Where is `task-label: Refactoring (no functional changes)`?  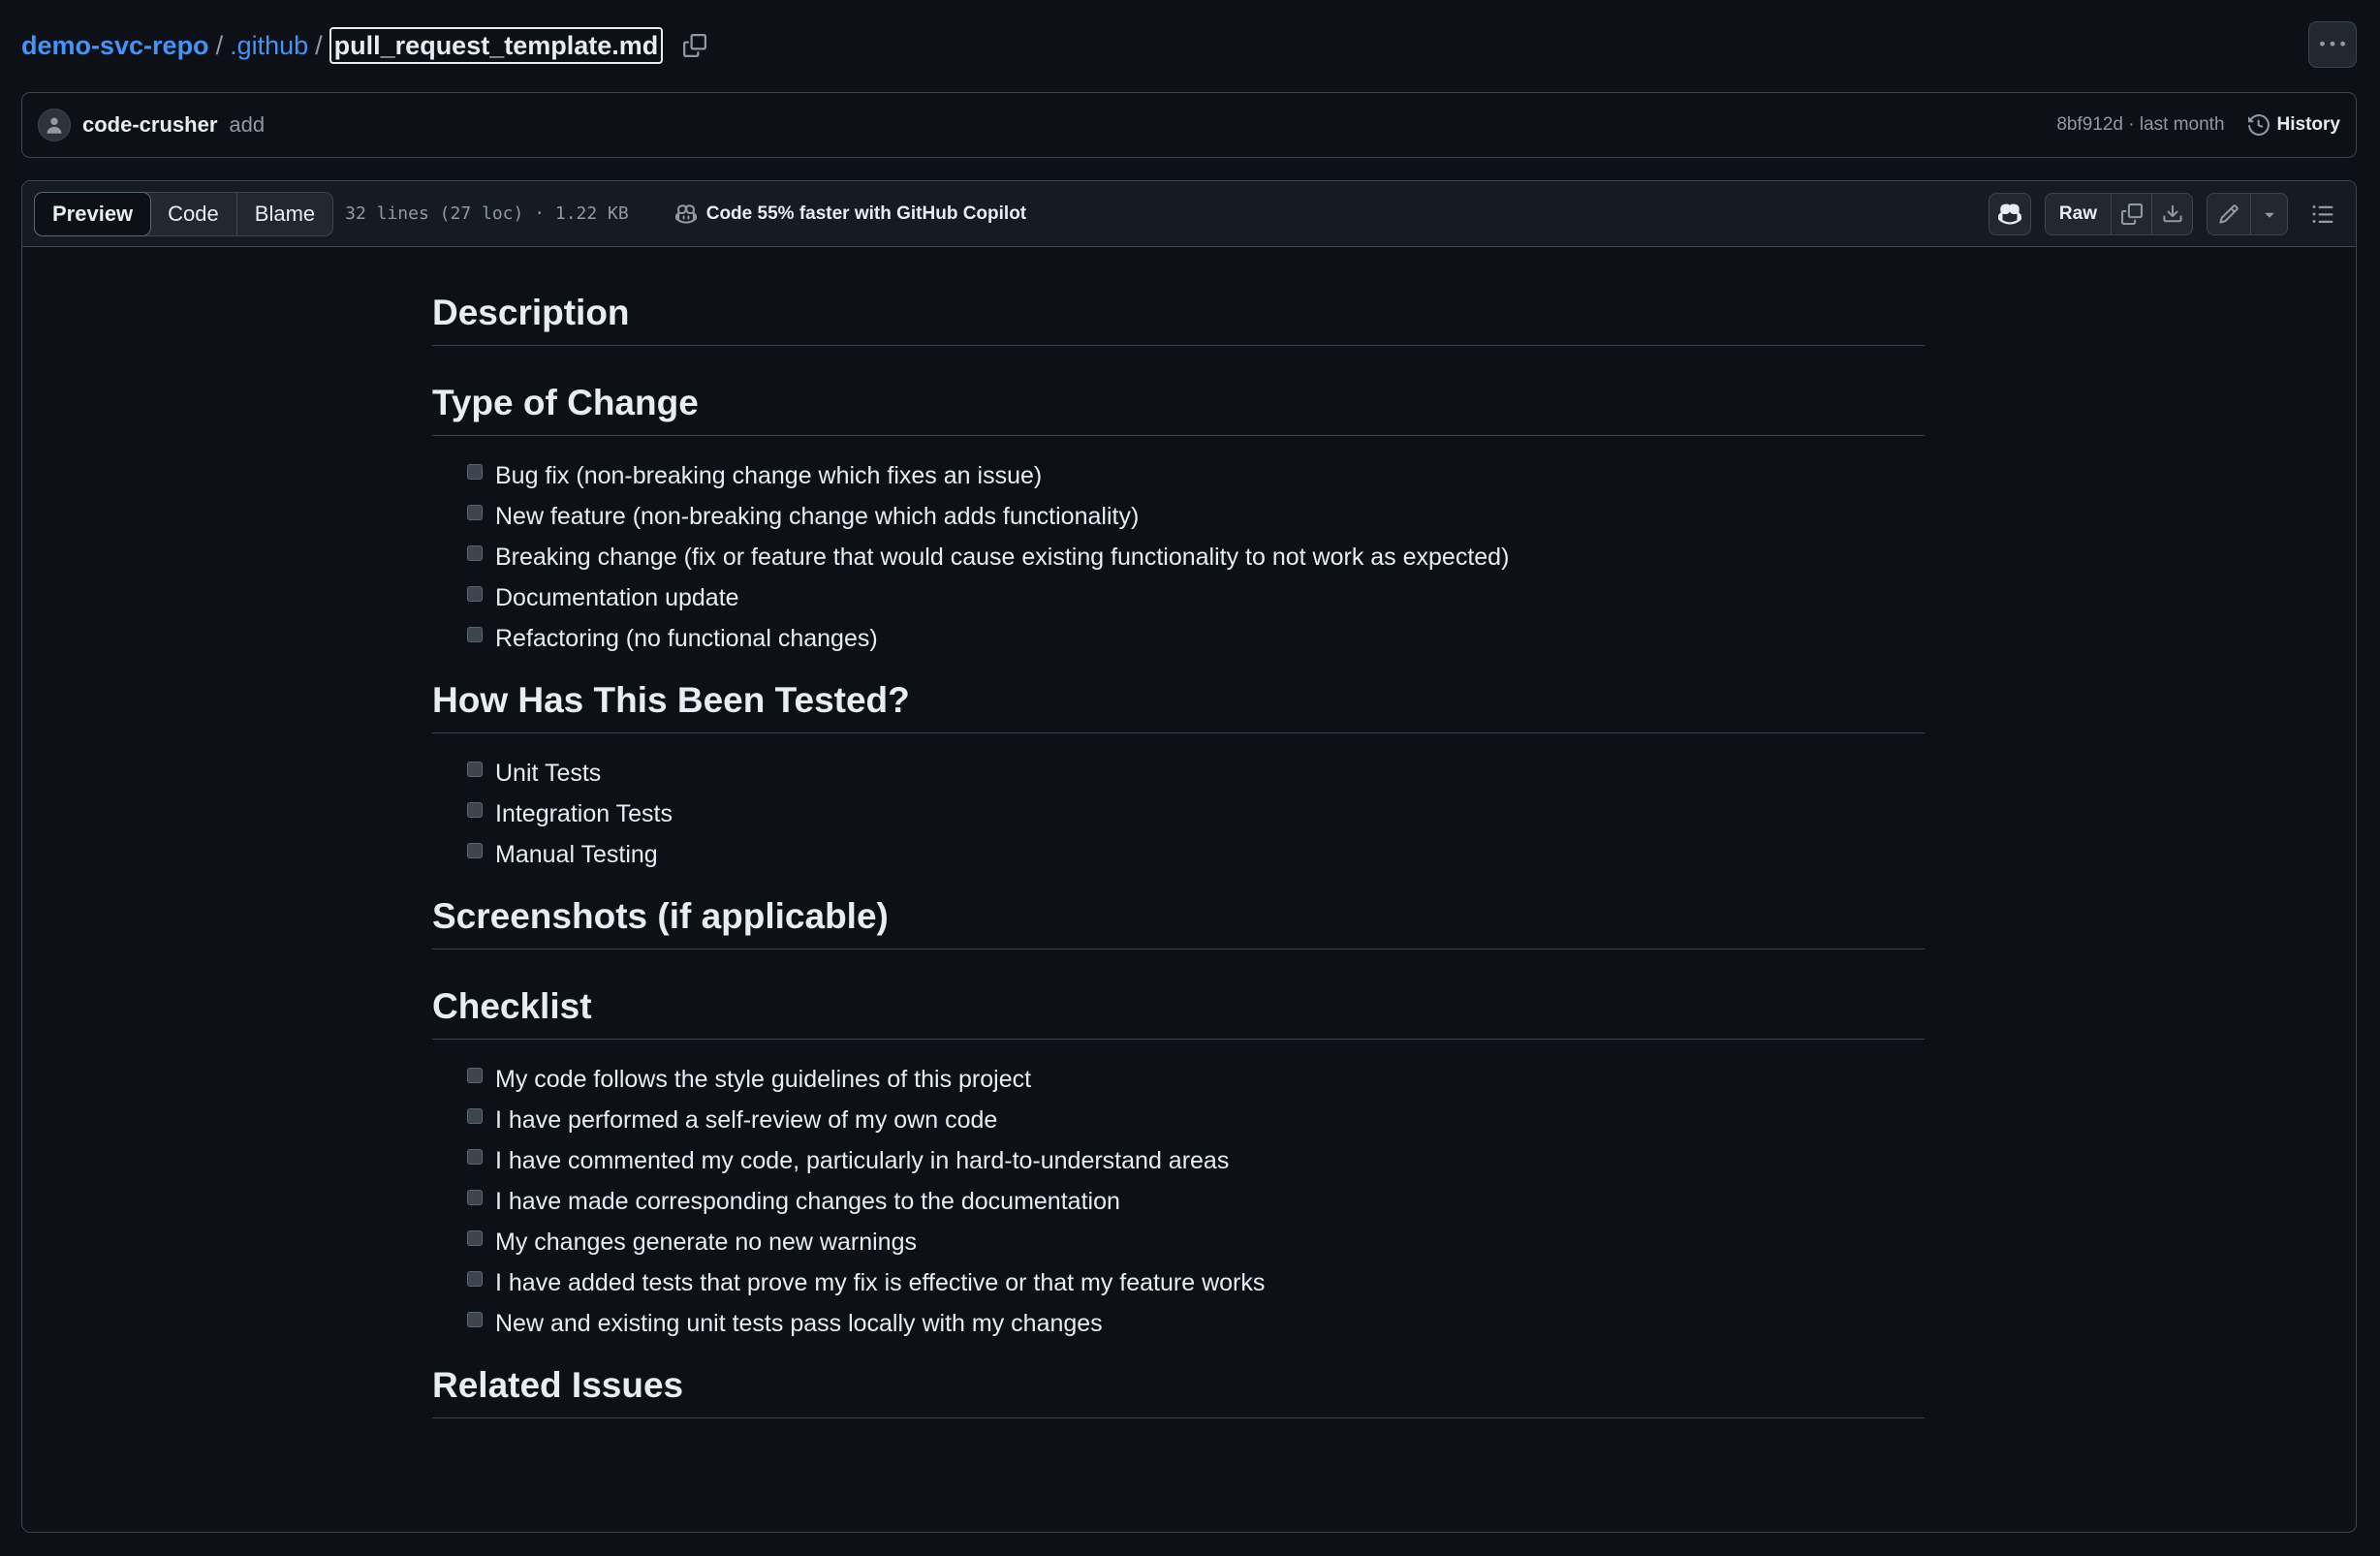 task-label: Refactoring (no functional changes) is located at coordinates (687, 638).